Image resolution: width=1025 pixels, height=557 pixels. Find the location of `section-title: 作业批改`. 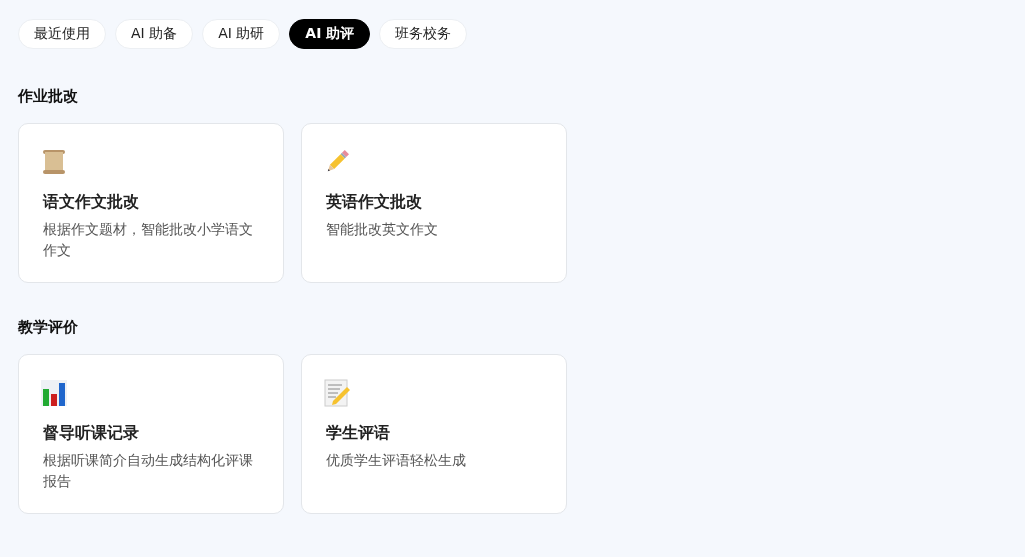

section-title: 作业批改 is located at coordinates (48, 96).